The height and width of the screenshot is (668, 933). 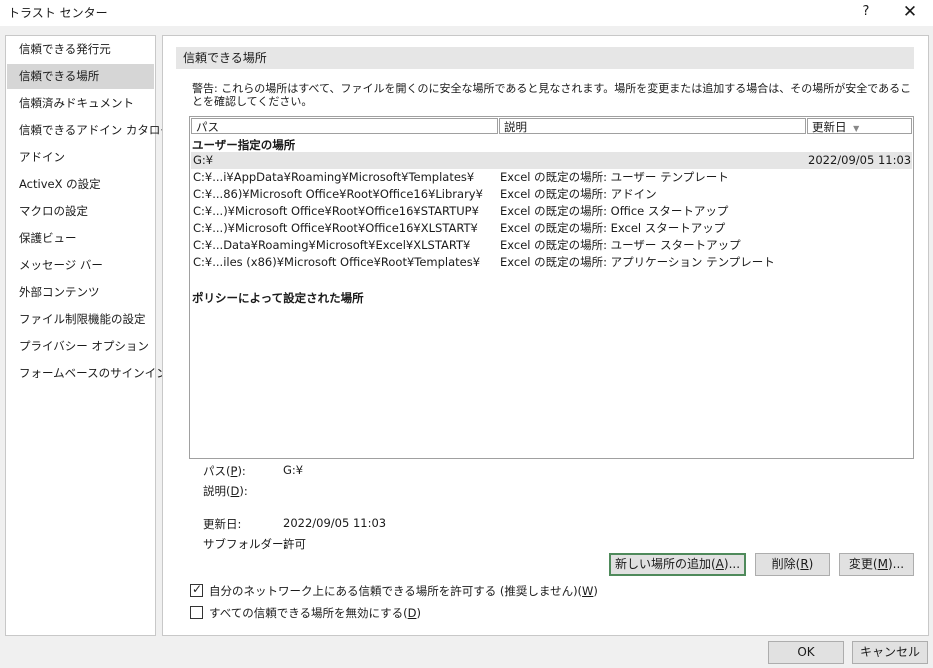 I want to click on checkmark-icon: ✓, so click(x=197, y=589).